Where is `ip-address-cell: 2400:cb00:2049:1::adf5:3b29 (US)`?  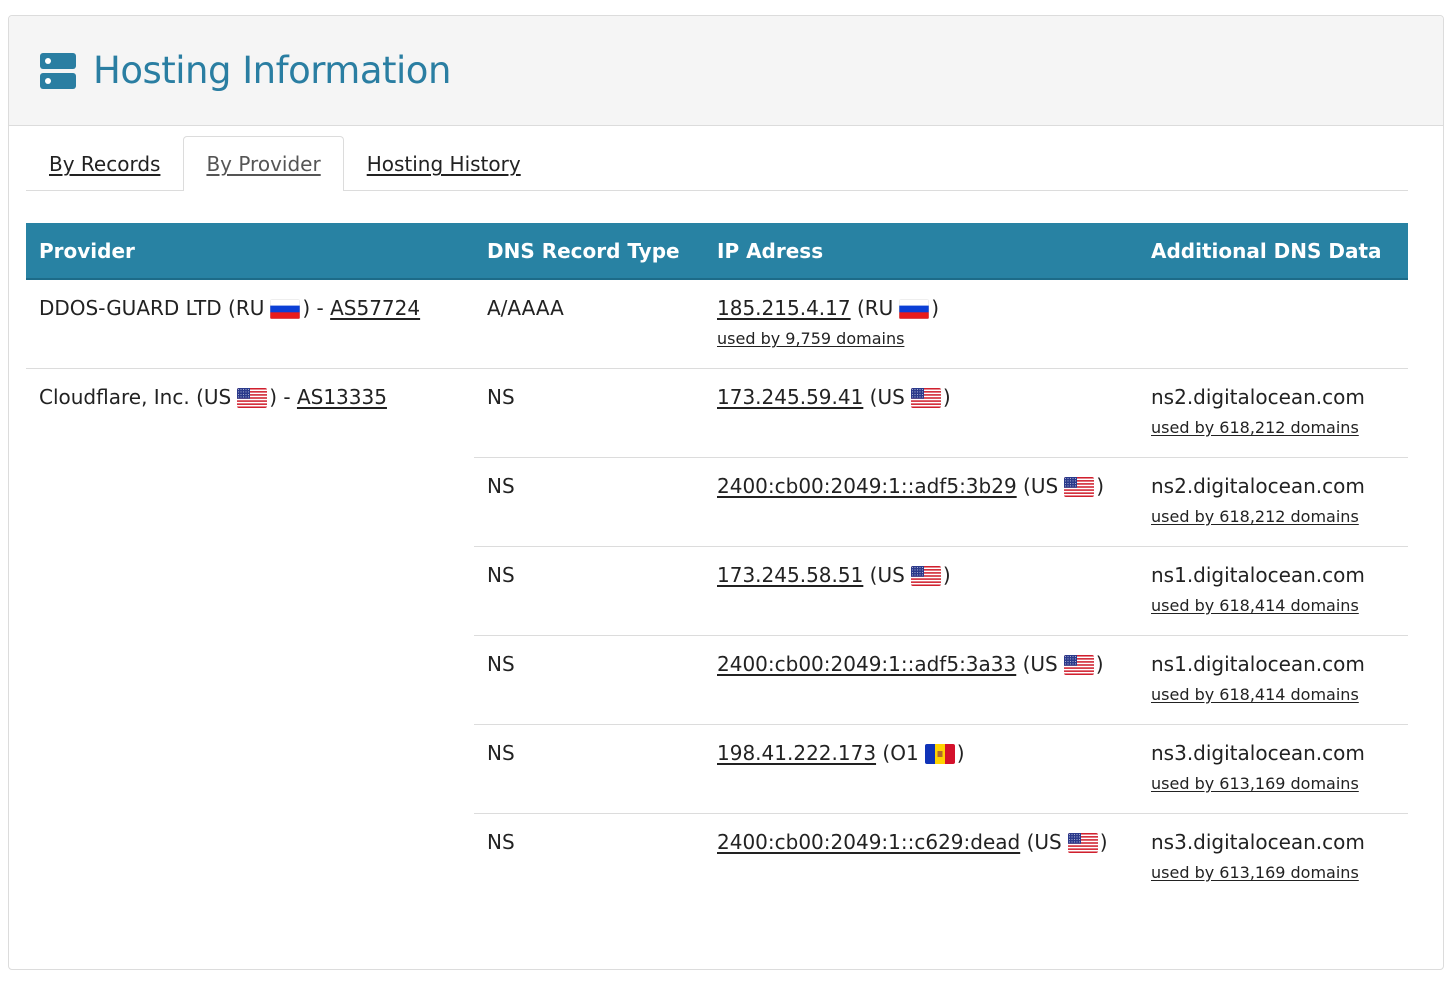 ip-address-cell: 2400:cb00:2049:1::adf5:3b29 (US) is located at coordinates (921, 502).